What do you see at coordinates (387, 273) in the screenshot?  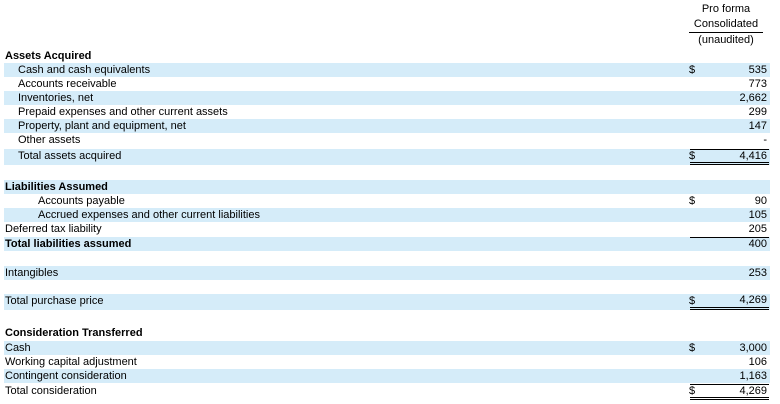 I see `row-intangibles: Intangibles 253` at bounding box center [387, 273].